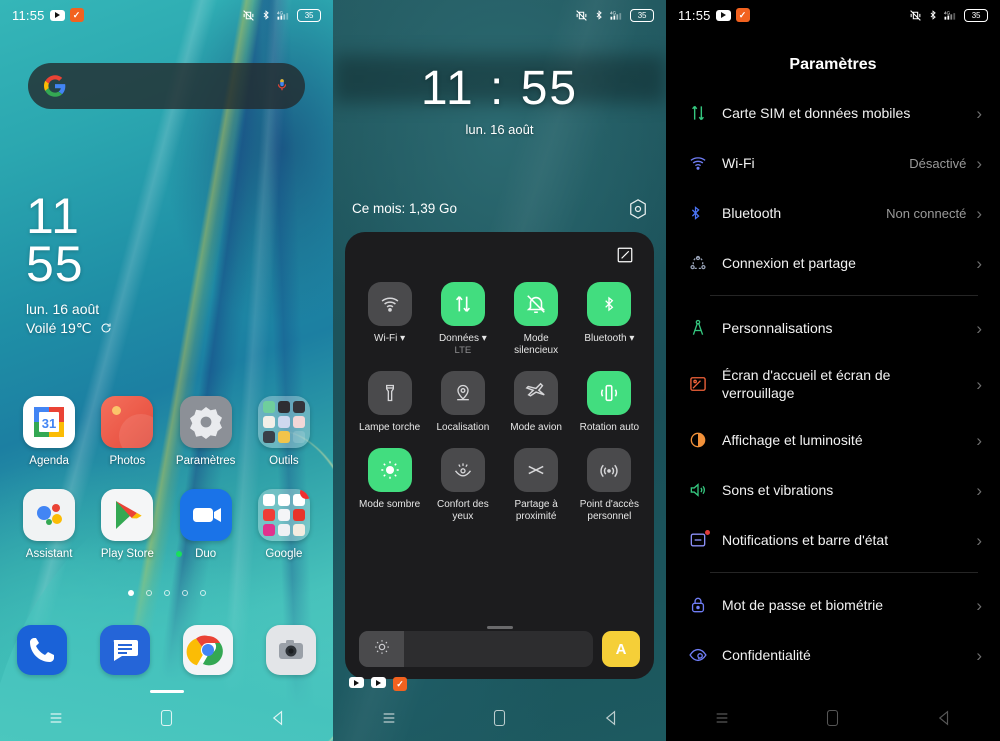  Describe the element at coordinates (41, 650) in the screenshot. I see `phone-icon` at that location.